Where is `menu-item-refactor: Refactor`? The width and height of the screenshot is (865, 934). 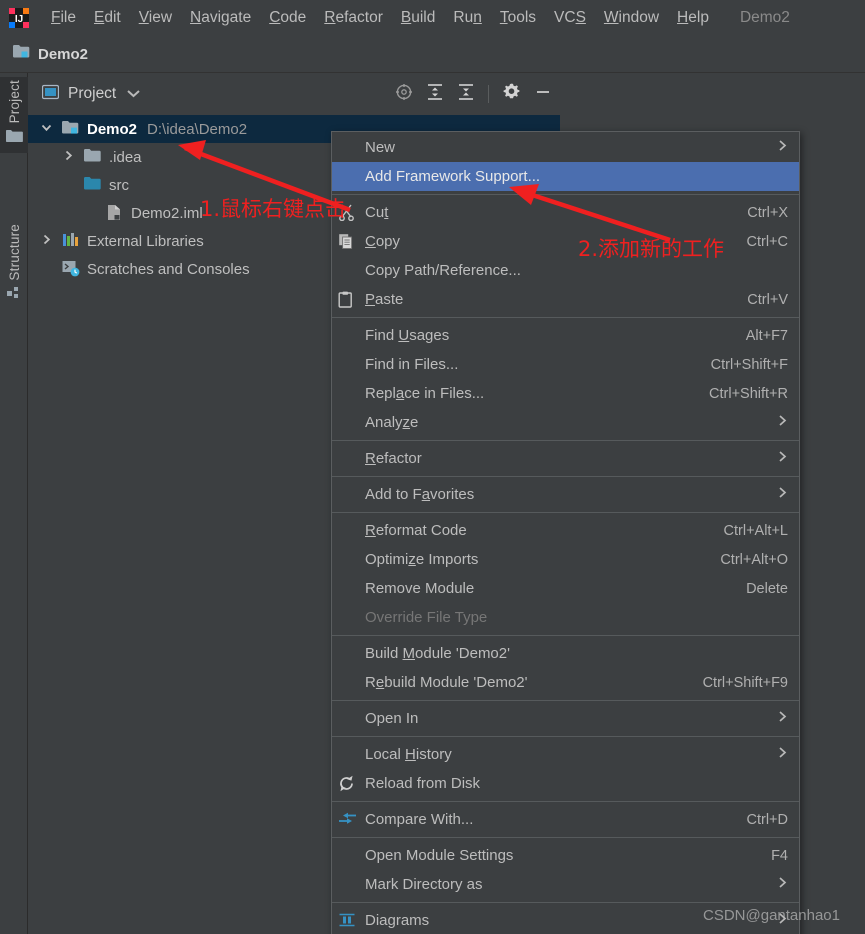 menu-item-refactor: Refactor is located at coordinates (565, 458).